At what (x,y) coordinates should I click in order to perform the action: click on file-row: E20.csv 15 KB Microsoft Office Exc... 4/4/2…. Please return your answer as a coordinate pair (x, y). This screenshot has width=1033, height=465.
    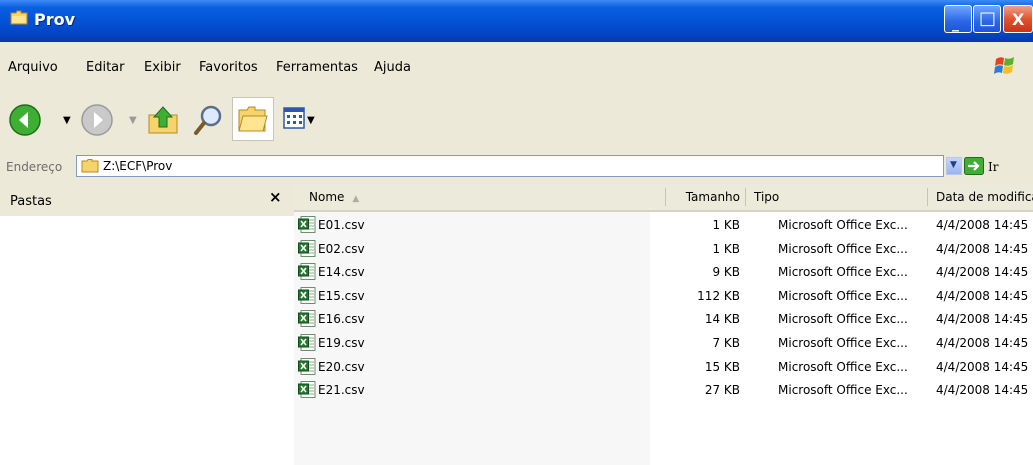
    Looking at the image, I should click on (663, 368).